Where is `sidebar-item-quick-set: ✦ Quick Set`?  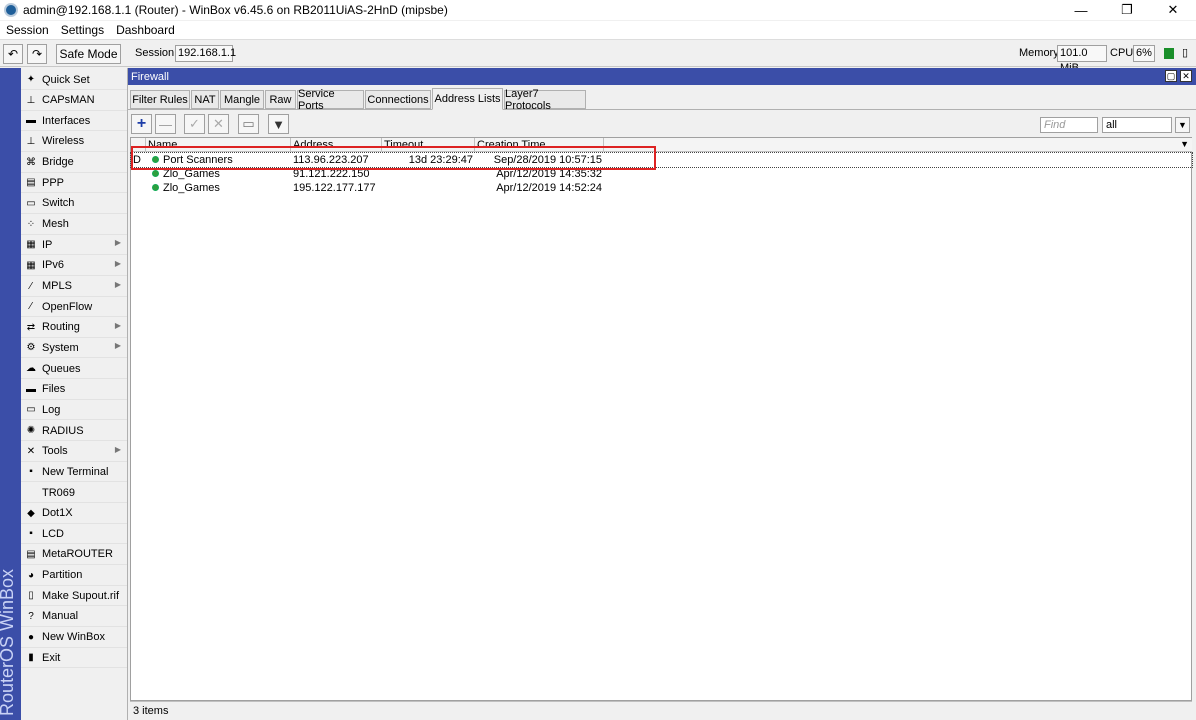 sidebar-item-quick-set: ✦ Quick Set is located at coordinates (74, 80).